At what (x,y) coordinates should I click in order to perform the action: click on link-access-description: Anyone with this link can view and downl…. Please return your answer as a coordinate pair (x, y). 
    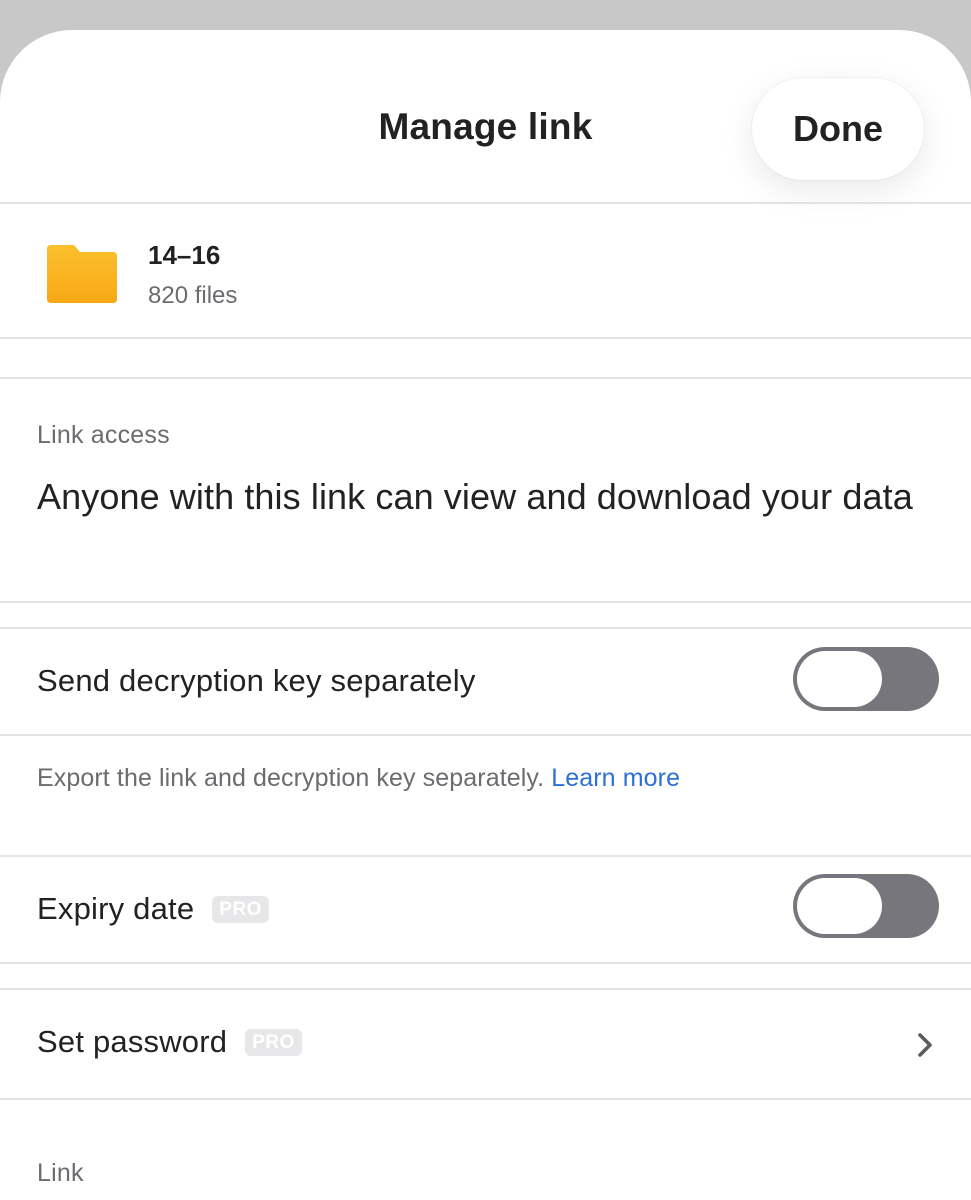
    Looking at the image, I should click on (475, 496).